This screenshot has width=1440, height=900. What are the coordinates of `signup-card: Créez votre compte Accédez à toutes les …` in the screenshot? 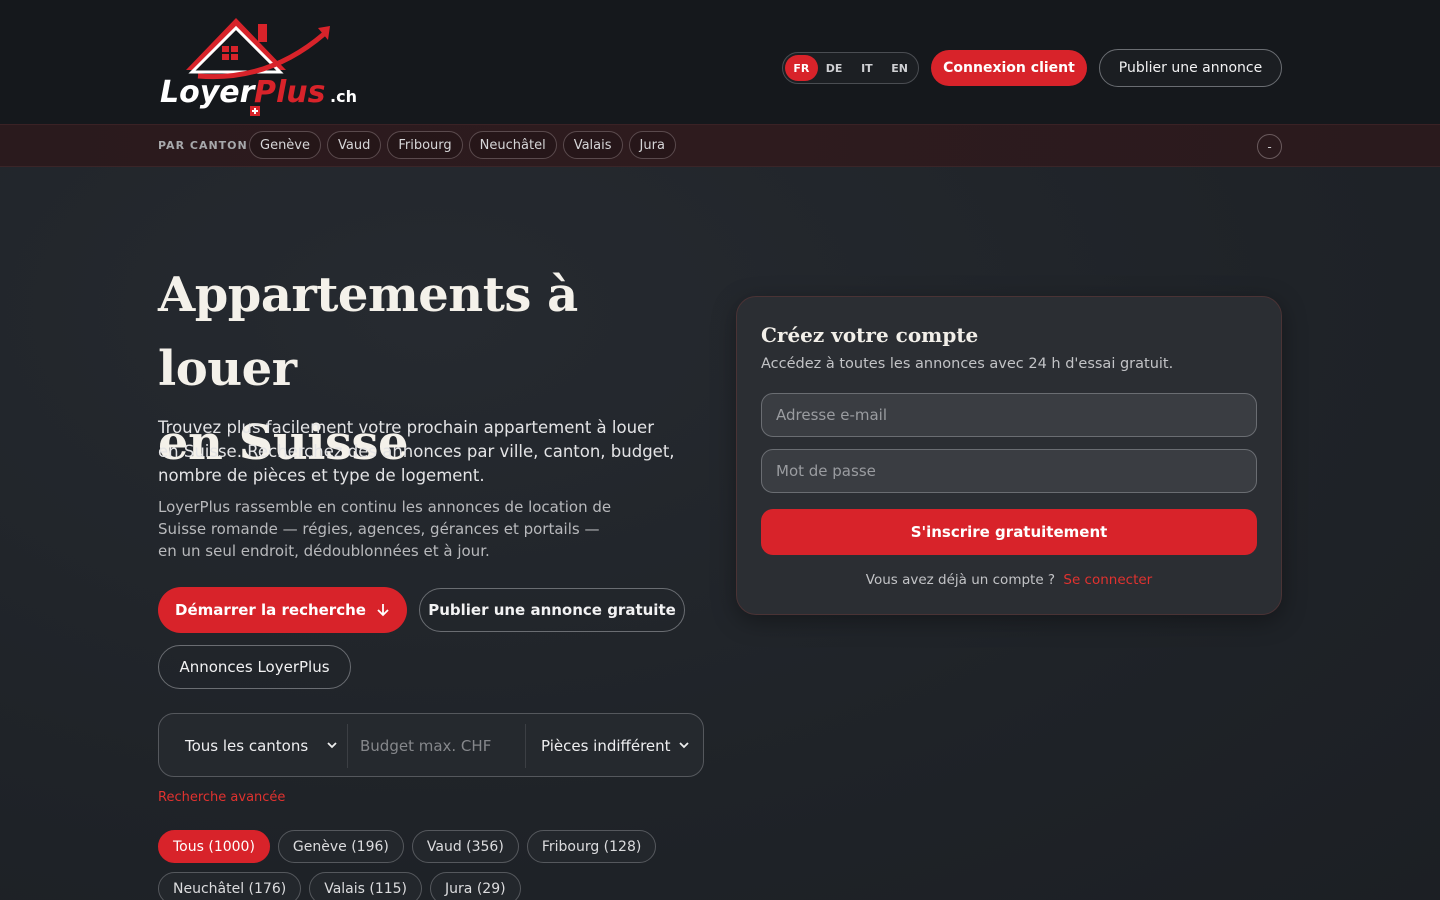 It's located at (1009, 455).